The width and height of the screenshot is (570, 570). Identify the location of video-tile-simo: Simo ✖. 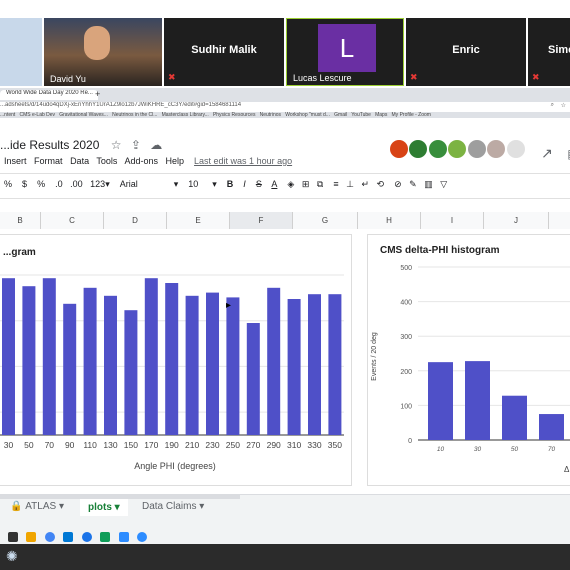
(549, 52).